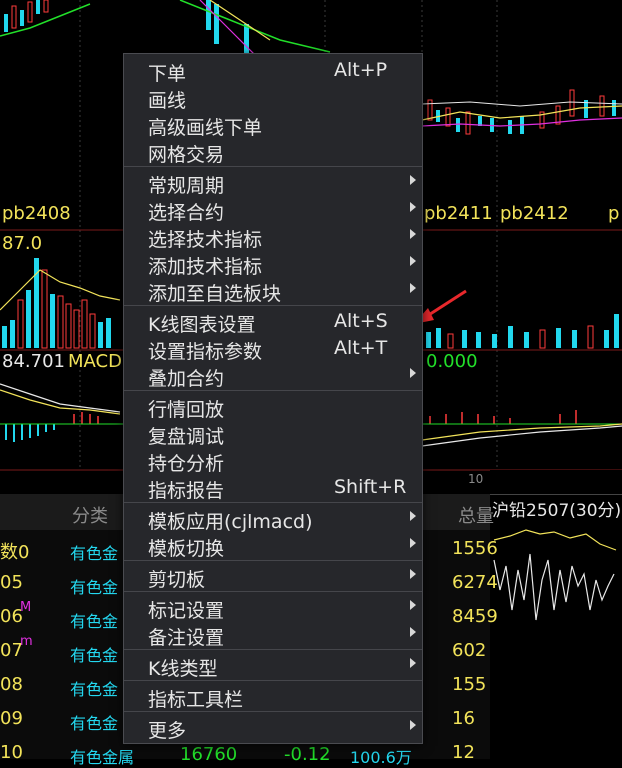 Image resolution: width=622 pixels, height=768 pixels. What do you see at coordinates (370, 487) in the screenshot?
I see `menu-item-shortcut: Shift+R` at bounding box center [370, 487].